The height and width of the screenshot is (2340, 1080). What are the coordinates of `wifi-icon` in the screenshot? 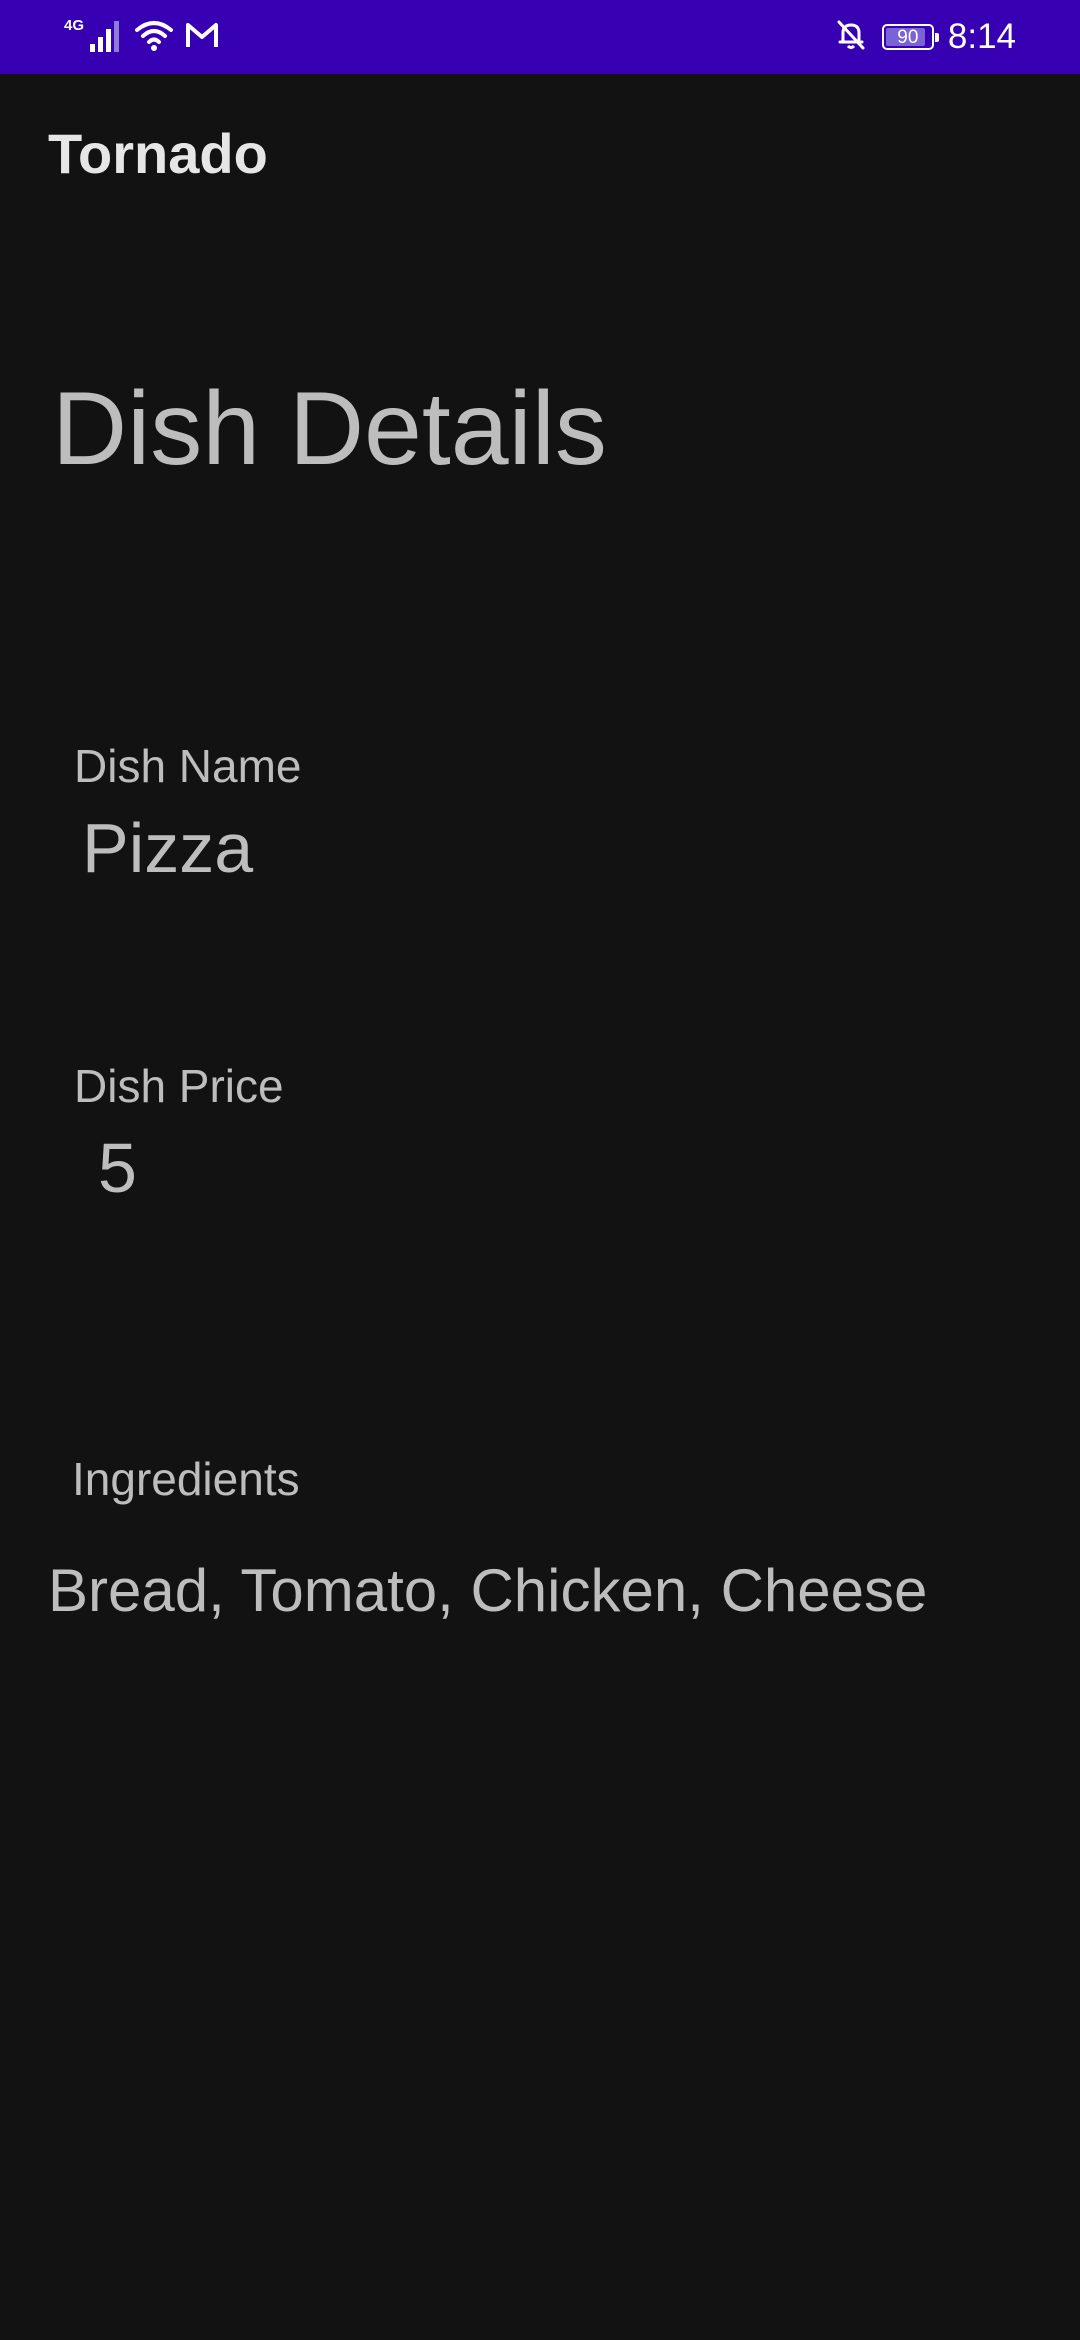 It's located at (154, 37).